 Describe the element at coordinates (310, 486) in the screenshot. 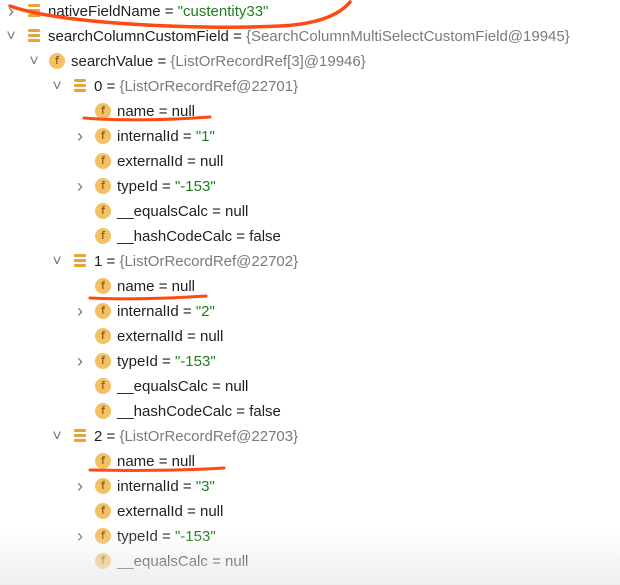

I see `tree-row: › f internalId = "3"` at that location.